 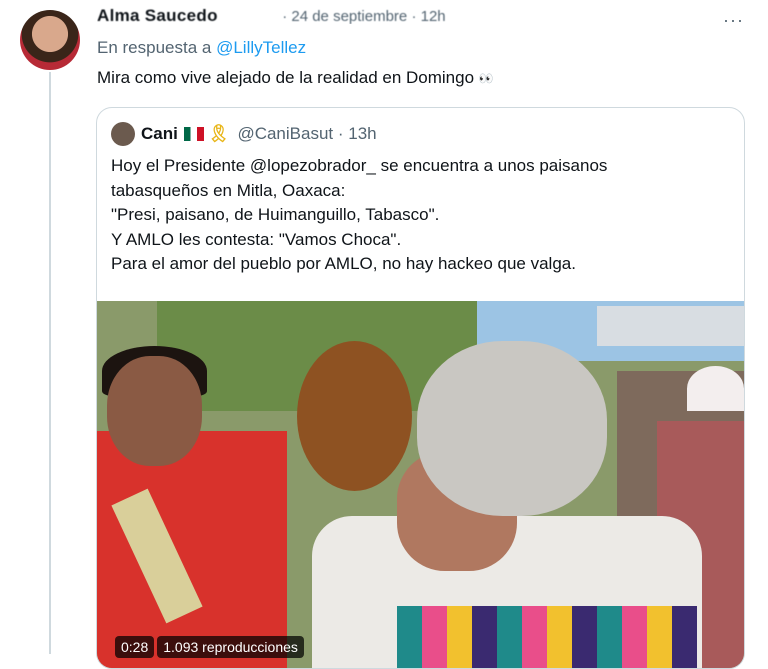 I want to click on video-scene-cap, so click(x=715, y=388).